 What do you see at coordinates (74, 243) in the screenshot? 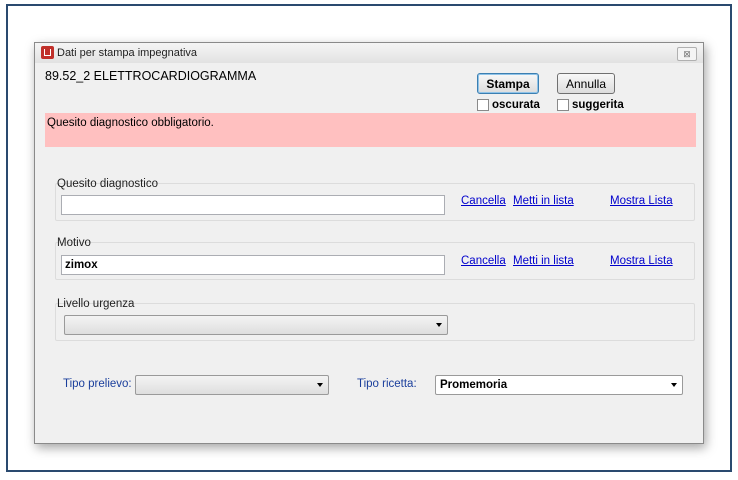
I see `motivo-label: Motivo` at bounding box center [74, 243].